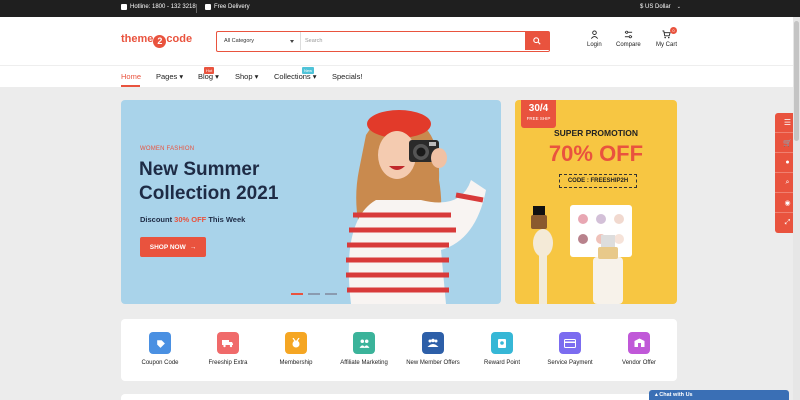 This screenshot has height=400, width=800. I want to click on sliders-icon, so click(628, 34).